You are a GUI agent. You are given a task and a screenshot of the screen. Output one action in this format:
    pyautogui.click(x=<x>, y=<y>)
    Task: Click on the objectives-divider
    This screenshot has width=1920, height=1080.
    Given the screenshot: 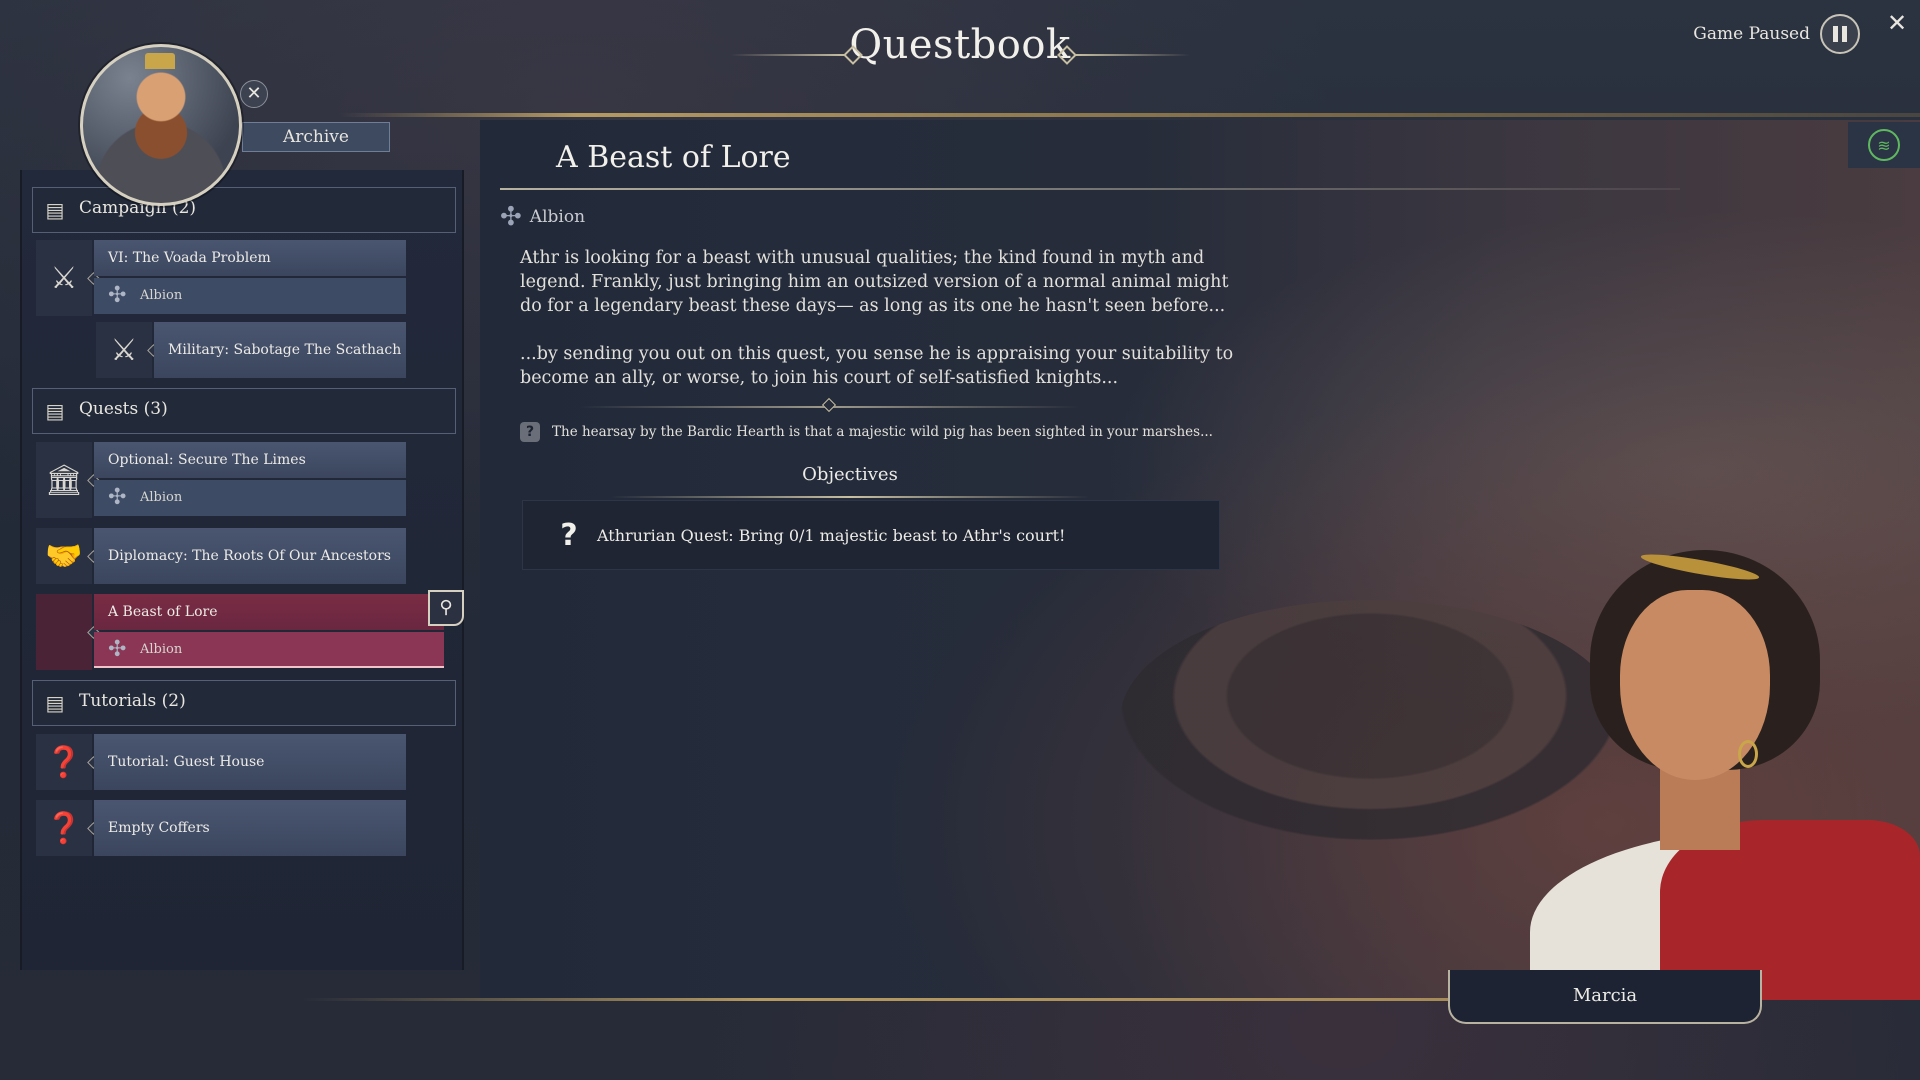 What is the action you would take?
    pyautogui.click(x=850, y=497)
    